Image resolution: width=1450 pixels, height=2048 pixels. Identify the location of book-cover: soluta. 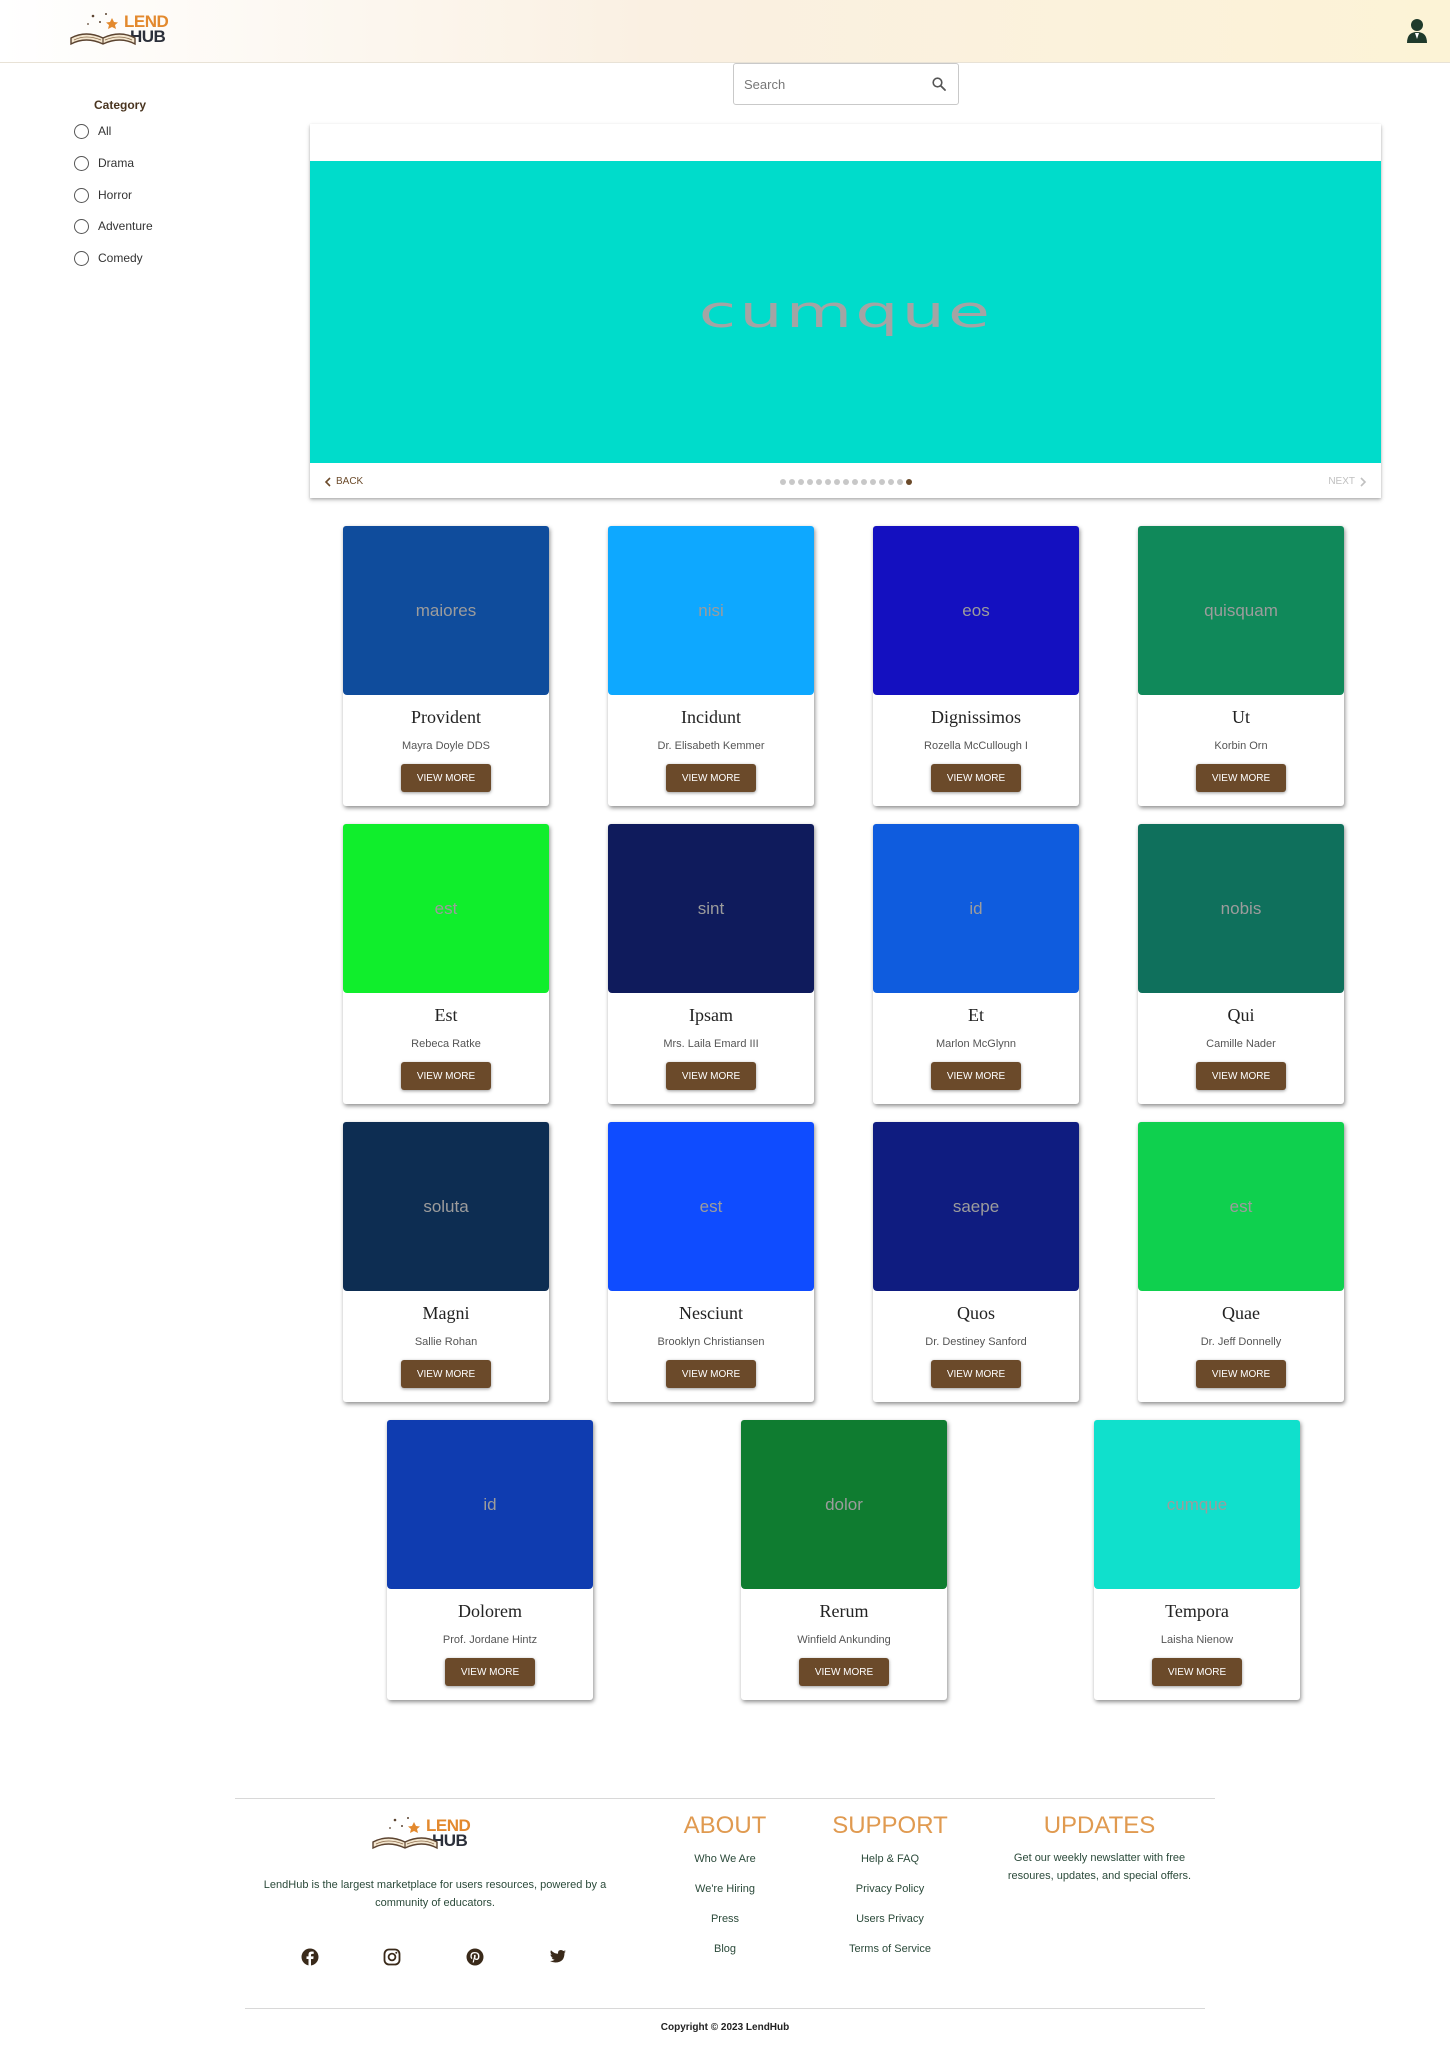
(446, 1206).